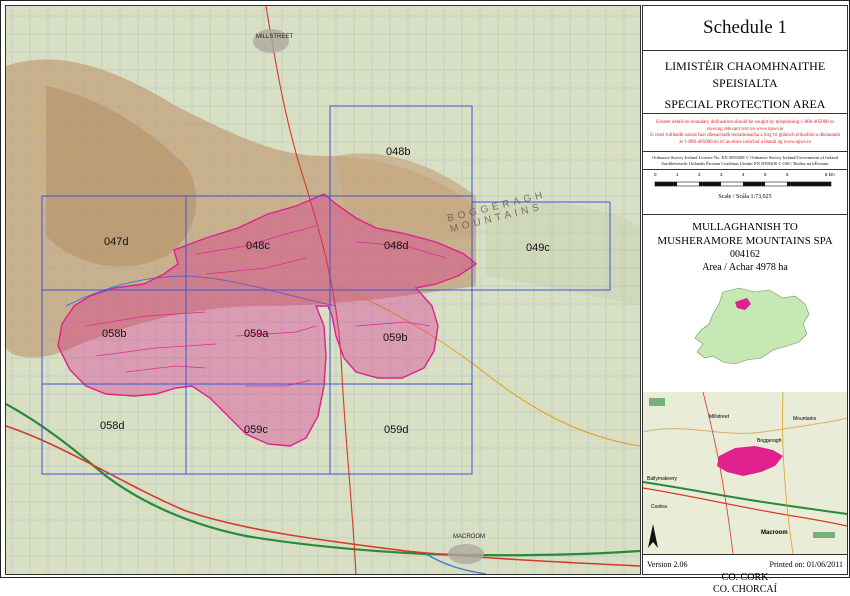  Describe the element at coordinates (256, 334) in the screenshot. I see `sheet-label-059a: 059a` at that location.